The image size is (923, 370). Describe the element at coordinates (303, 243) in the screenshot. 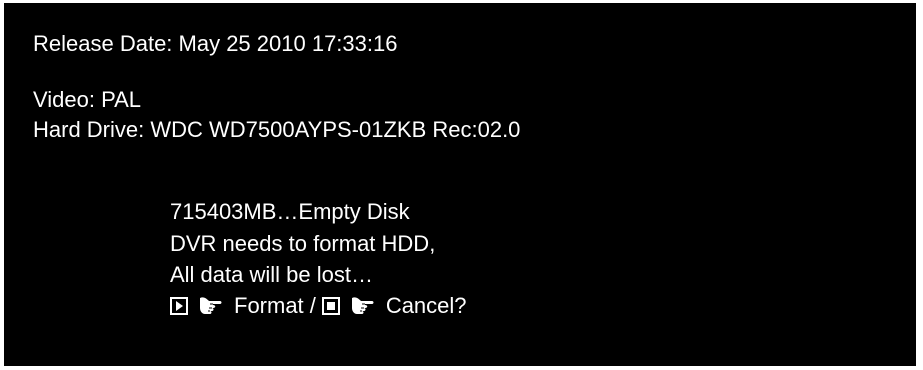

I see `format-notice: DVR needs to format HDD,` at that location.